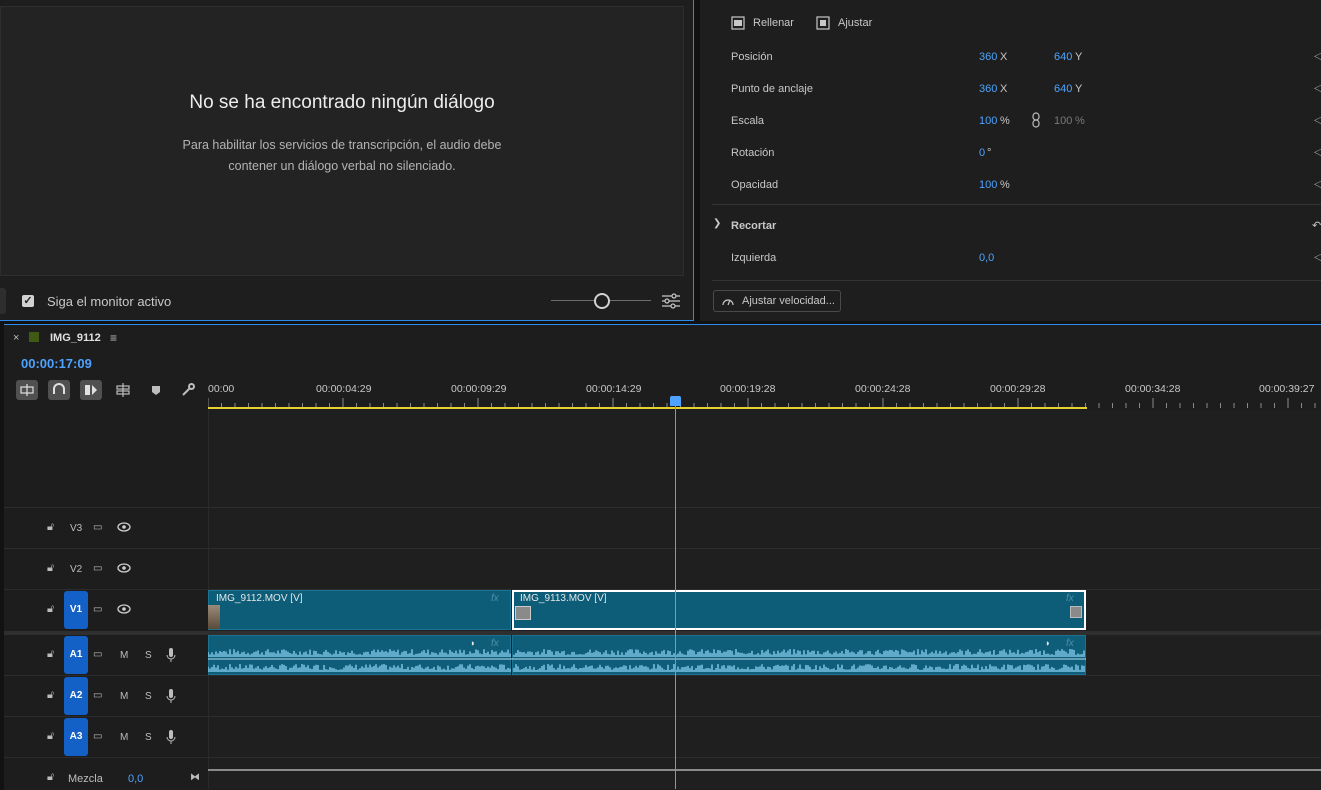 This screenshot has height=790, width=1321. What do you see at coordinates (91, 390) in the screenshot?
I see `linked-selection-button` at bounding box center [91, 390].